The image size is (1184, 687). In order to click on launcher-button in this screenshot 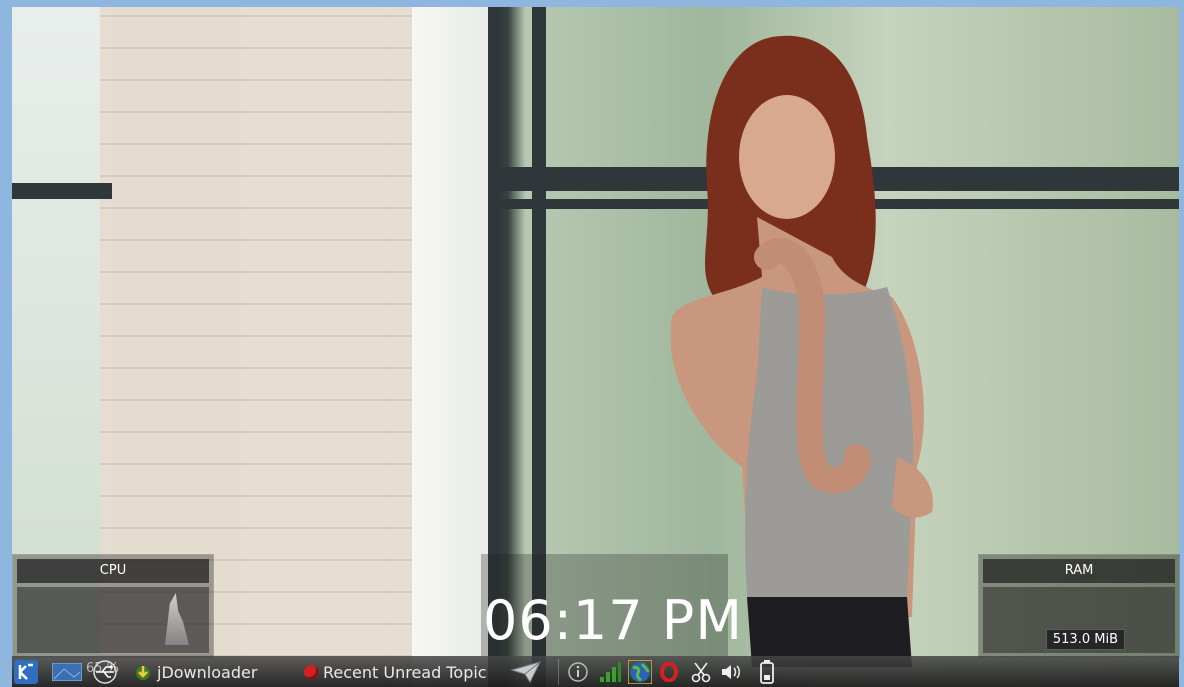, I will do `click(530, 672)`.